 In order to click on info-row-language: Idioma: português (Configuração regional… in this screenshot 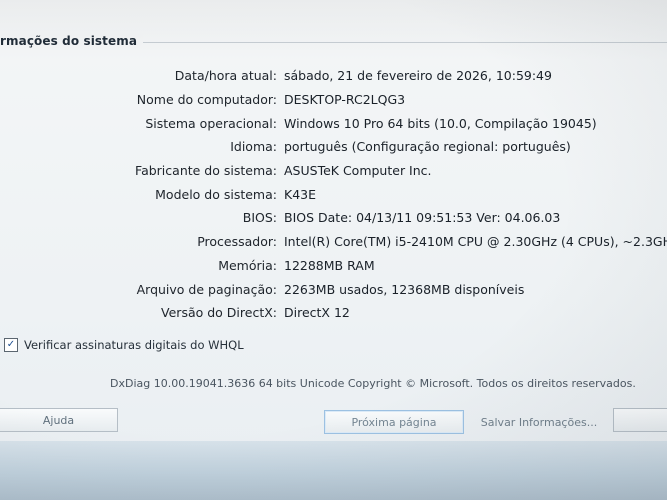, I will do `click(333, 147)`.